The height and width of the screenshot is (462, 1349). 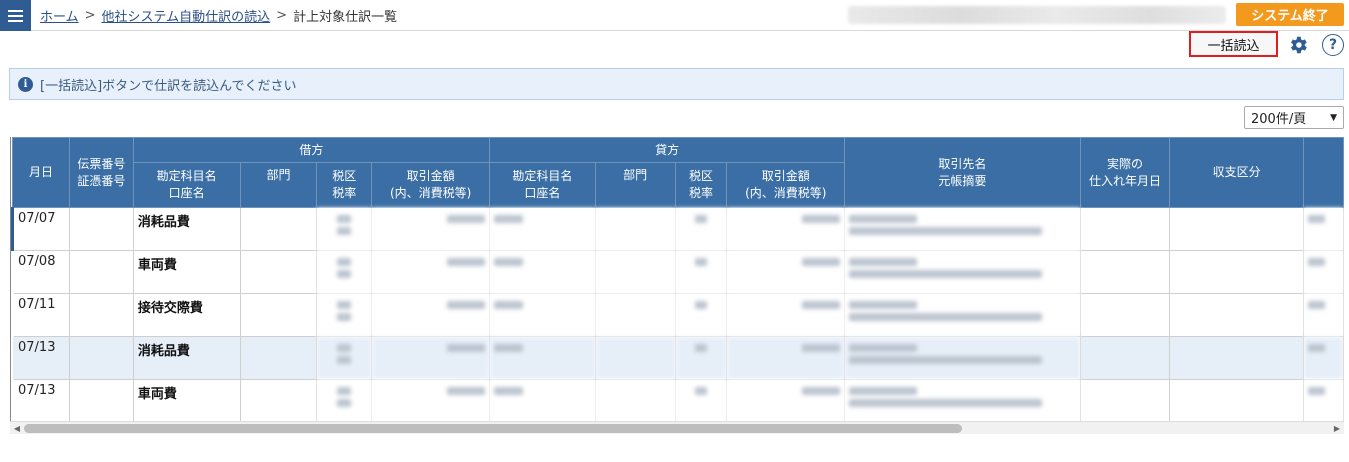 I want to click on column-header-credit-tax: 税区 税率, so click(x=701, y=185).